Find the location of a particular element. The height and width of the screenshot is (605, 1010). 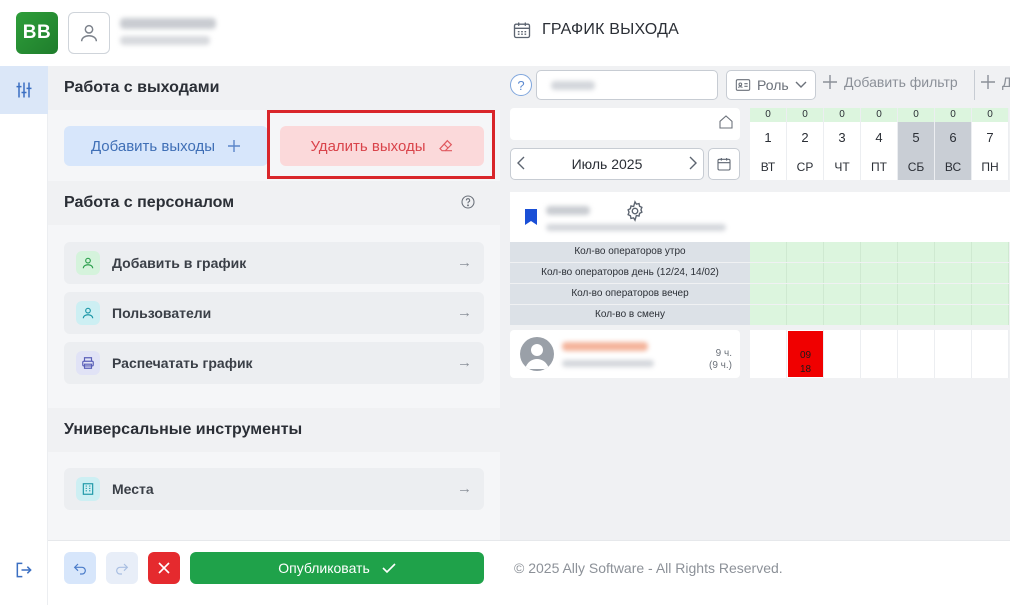

home-icon is located at coordinates (726, 124).